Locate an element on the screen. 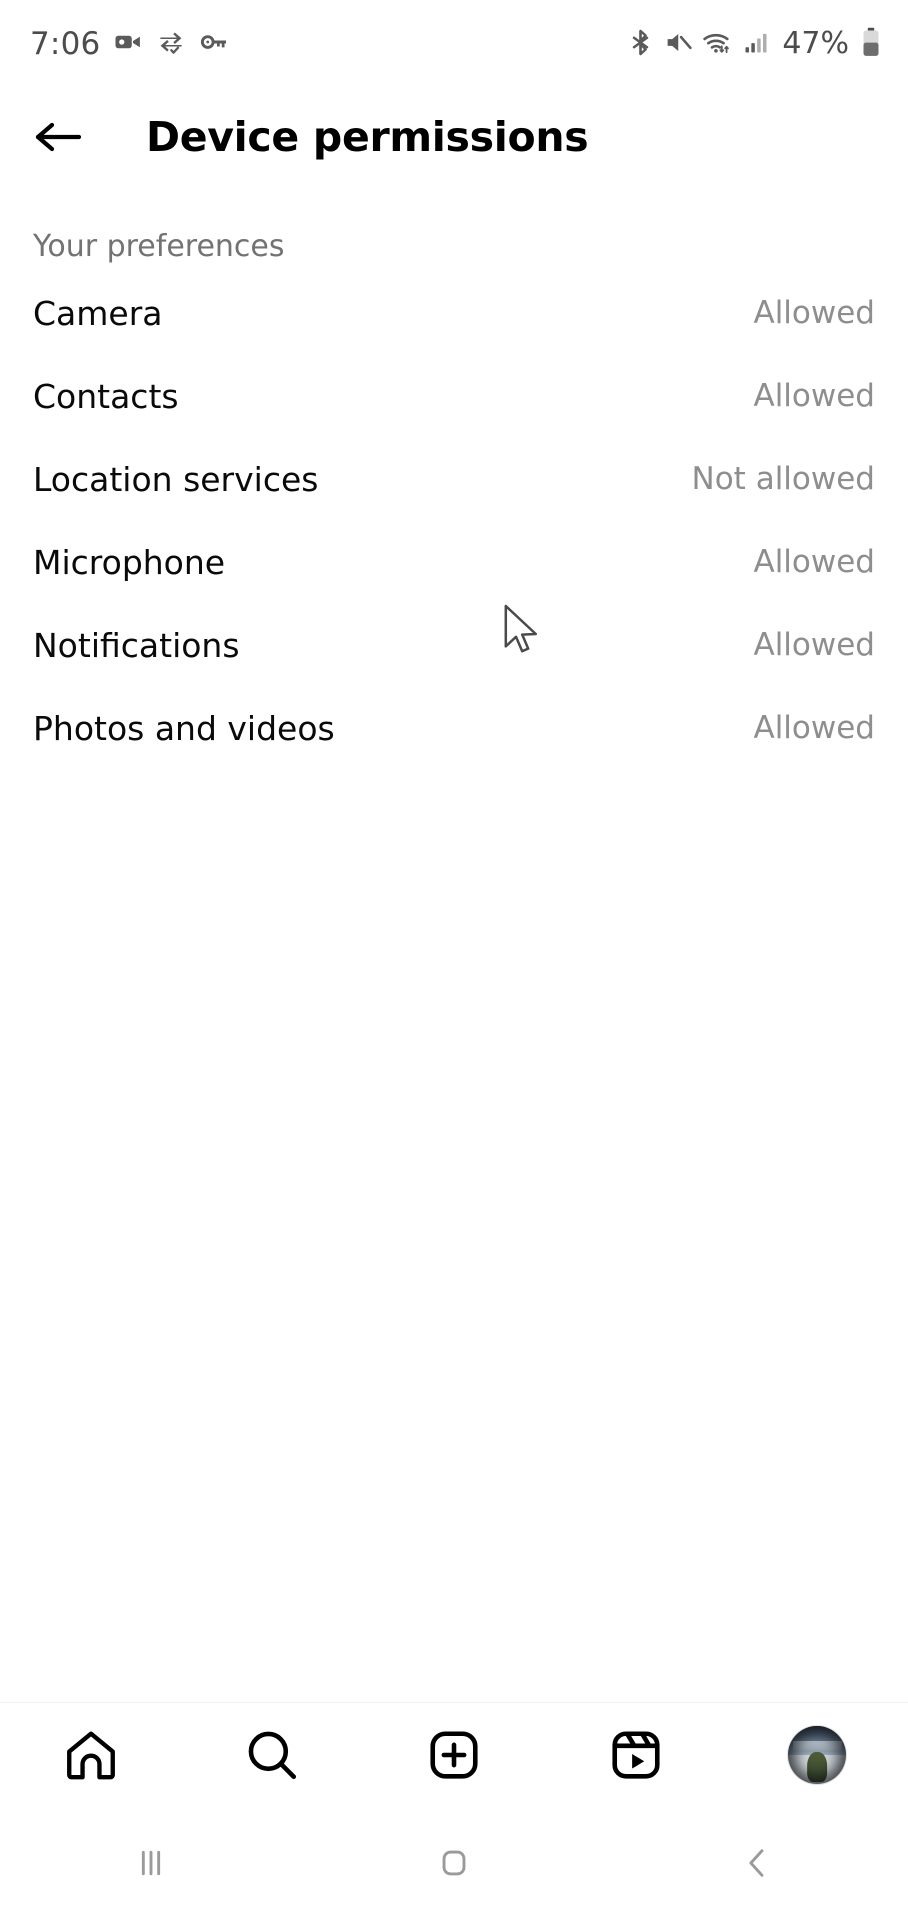 This screenshot has height=1920, width=908. status-bar-right: 47% is located at coordinates (754, 44).